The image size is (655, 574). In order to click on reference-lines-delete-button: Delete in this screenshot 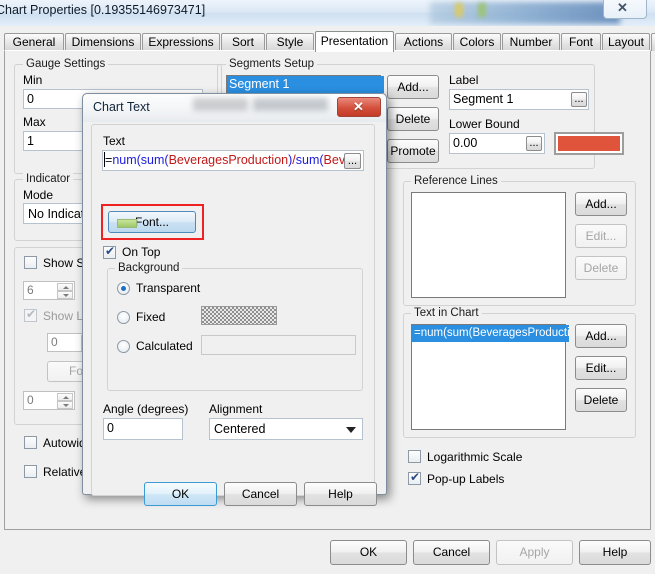, I will do `click(601, 268)`.